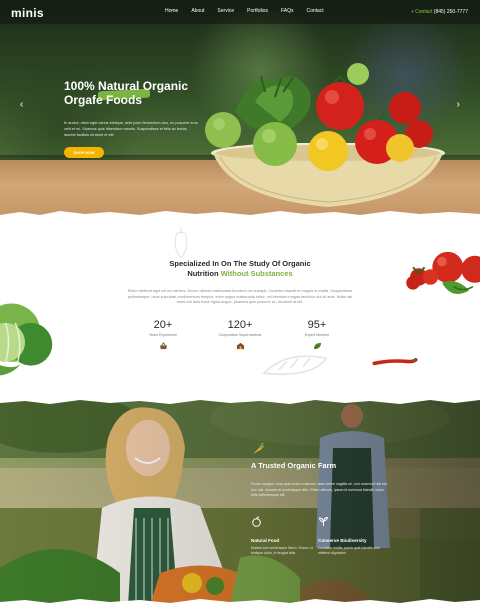 This screenshot has width=480, height=605. I want to click on stat-label: Expert Member, so click(317, 335).